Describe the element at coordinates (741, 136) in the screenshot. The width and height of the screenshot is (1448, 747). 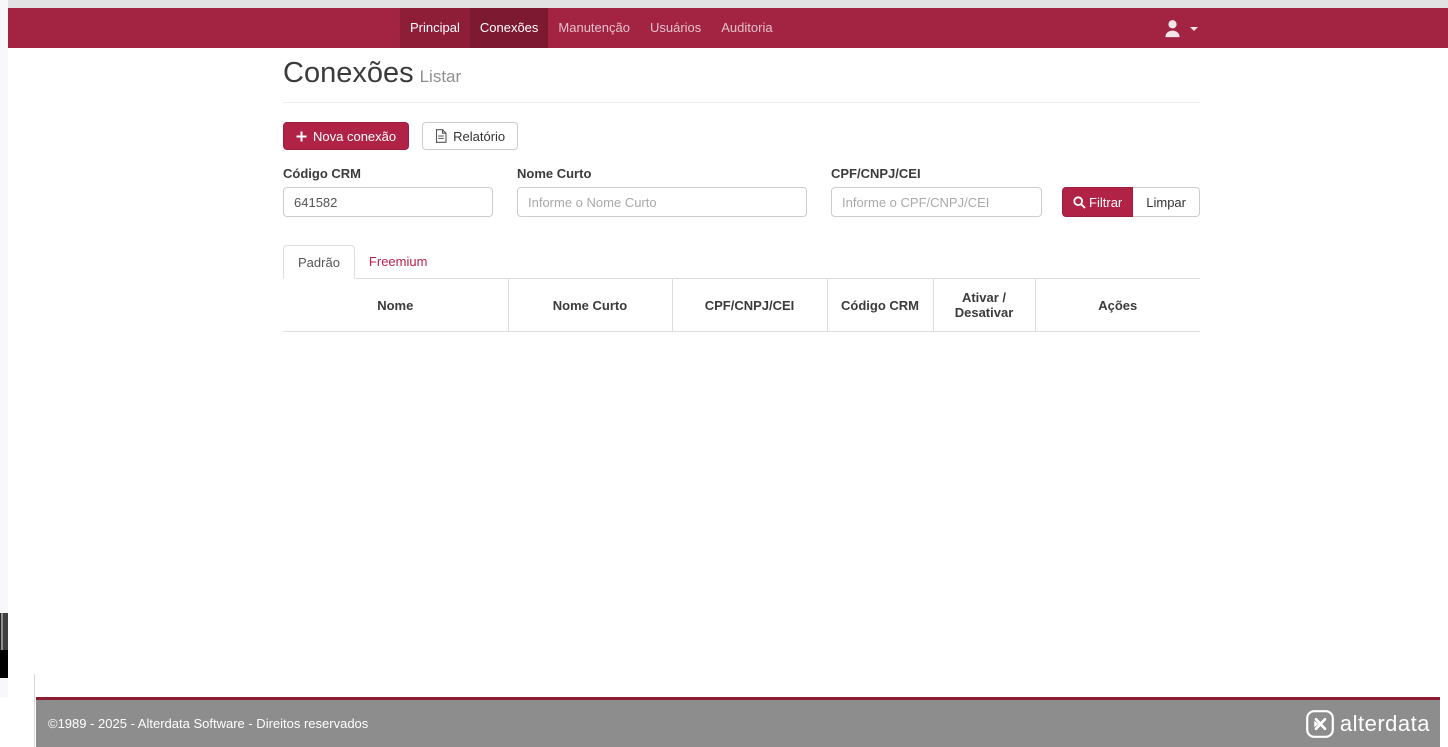
I see `toolbar: Nova conexão Relatório` at that location.